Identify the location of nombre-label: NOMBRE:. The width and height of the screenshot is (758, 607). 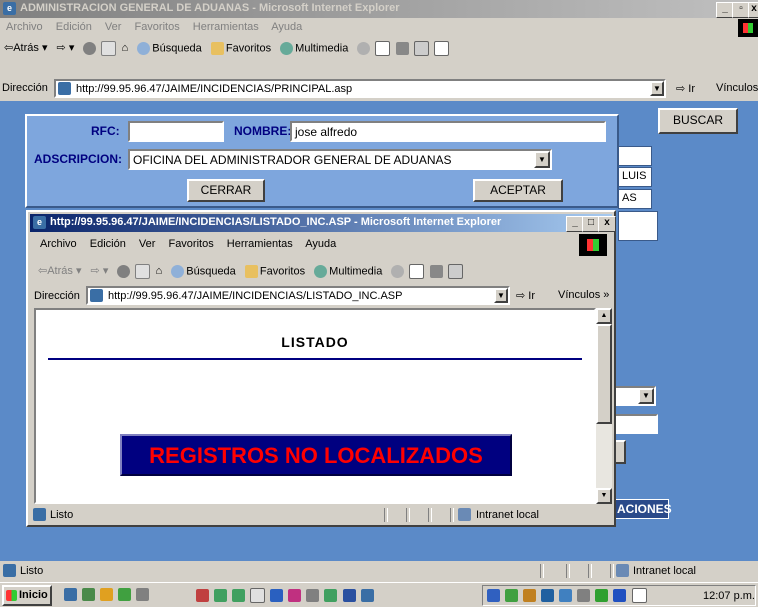
(263, 131).